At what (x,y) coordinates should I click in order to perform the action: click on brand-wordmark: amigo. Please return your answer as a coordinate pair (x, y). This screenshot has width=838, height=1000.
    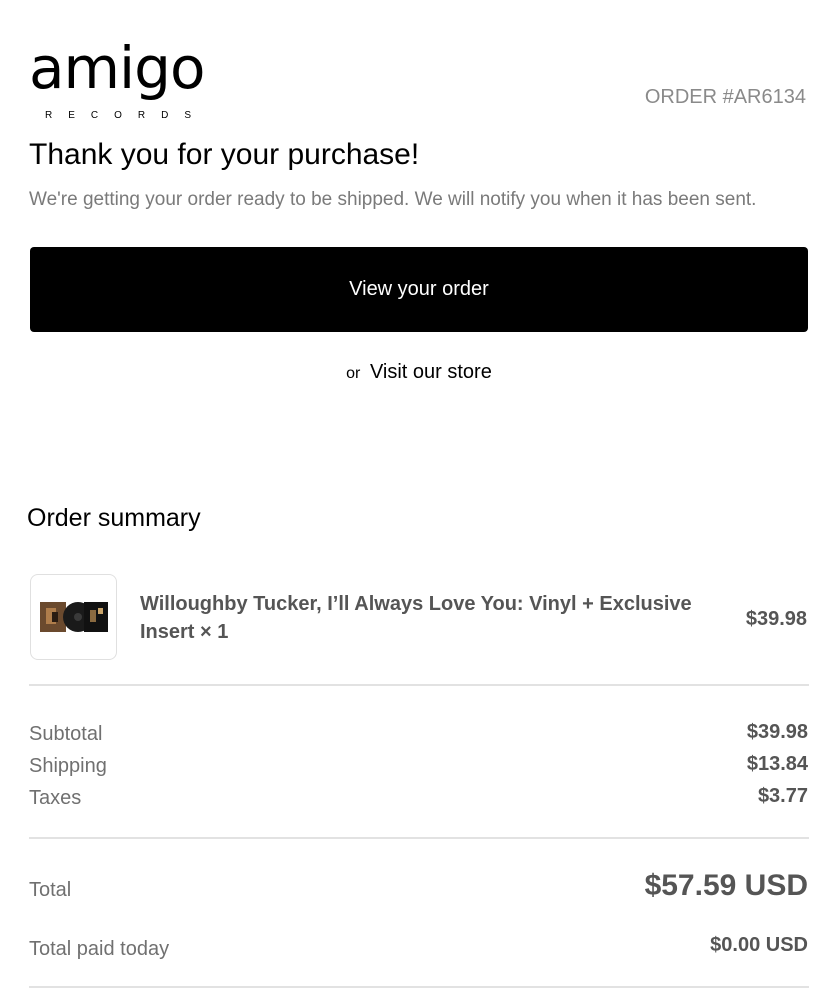
    Looking at the image, I should click on (117, 68).